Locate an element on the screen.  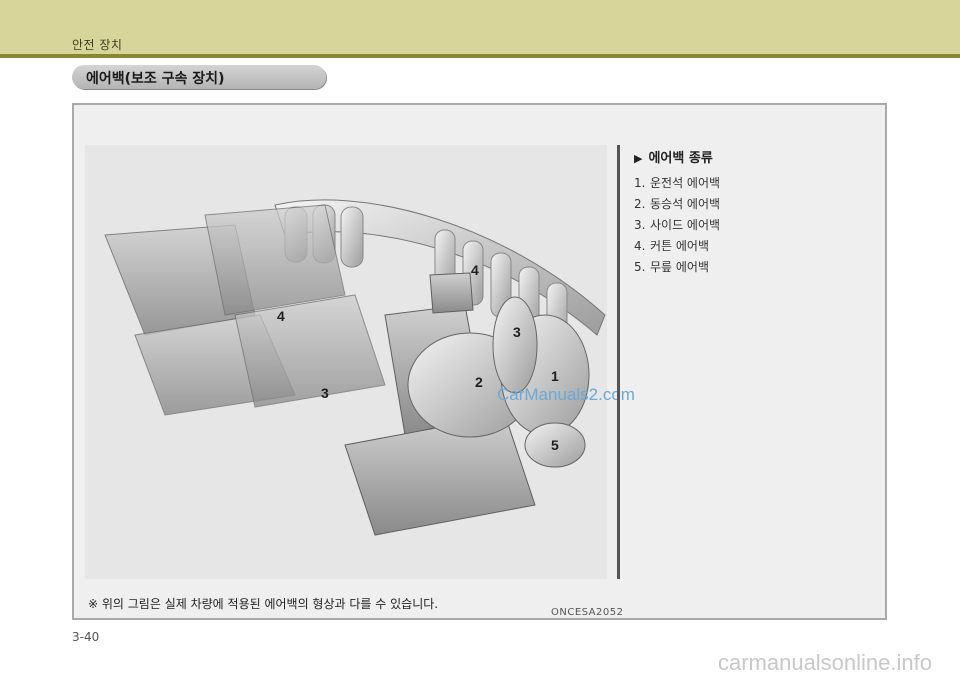
section-title-pill: 에어백(보조 구속 장치) is located at coordinates (199, 77).